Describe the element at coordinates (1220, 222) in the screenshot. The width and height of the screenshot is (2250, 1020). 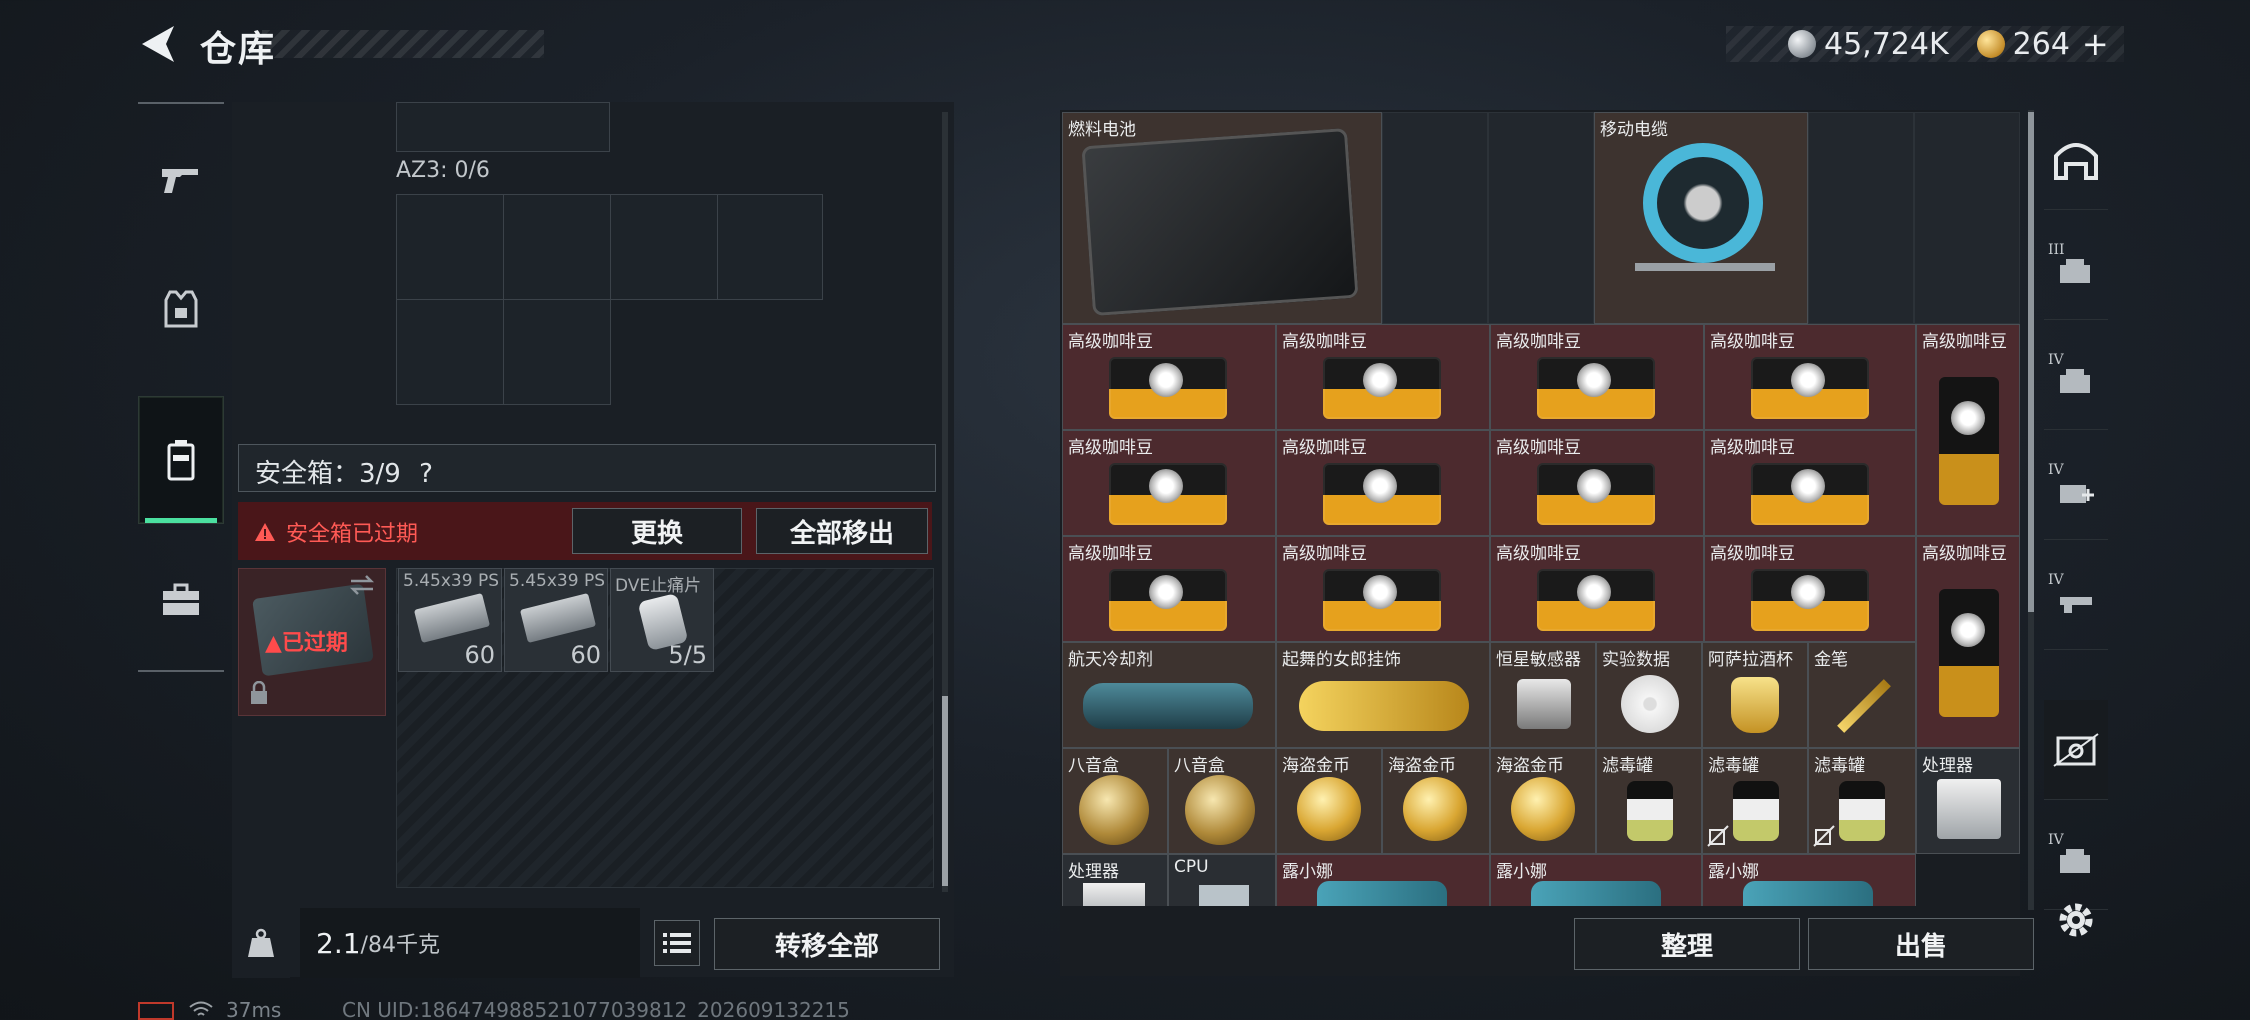
I see `fuel-cell-image` at that location.